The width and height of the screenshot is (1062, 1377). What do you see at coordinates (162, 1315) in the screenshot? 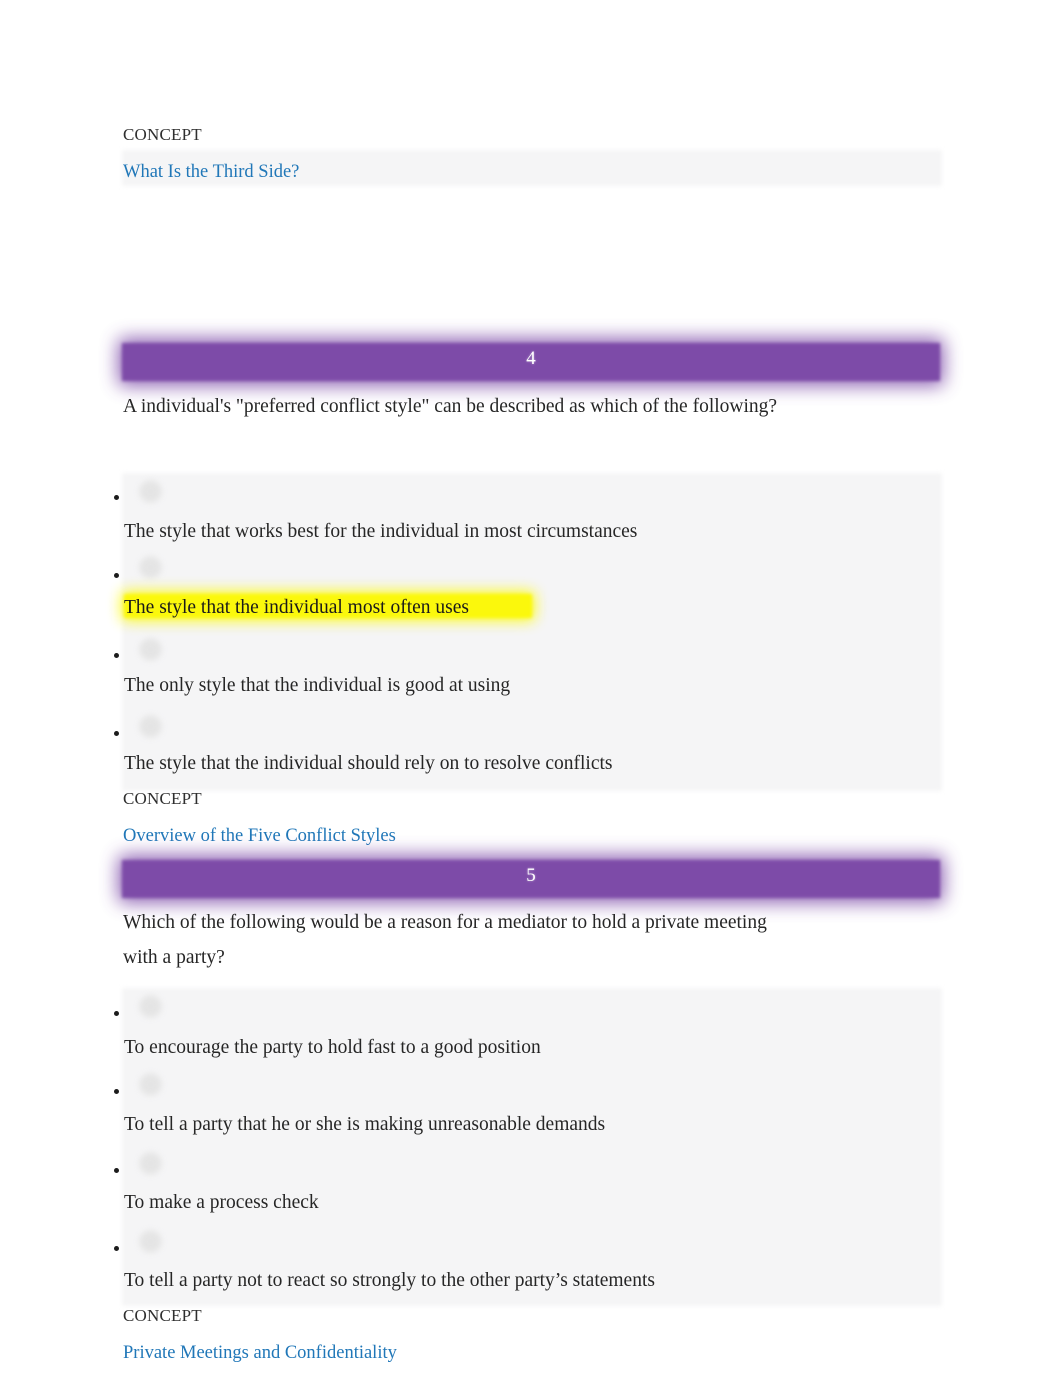
I see `question-5-concept-label: CONCEPT` at bounding box center [162, 1315].